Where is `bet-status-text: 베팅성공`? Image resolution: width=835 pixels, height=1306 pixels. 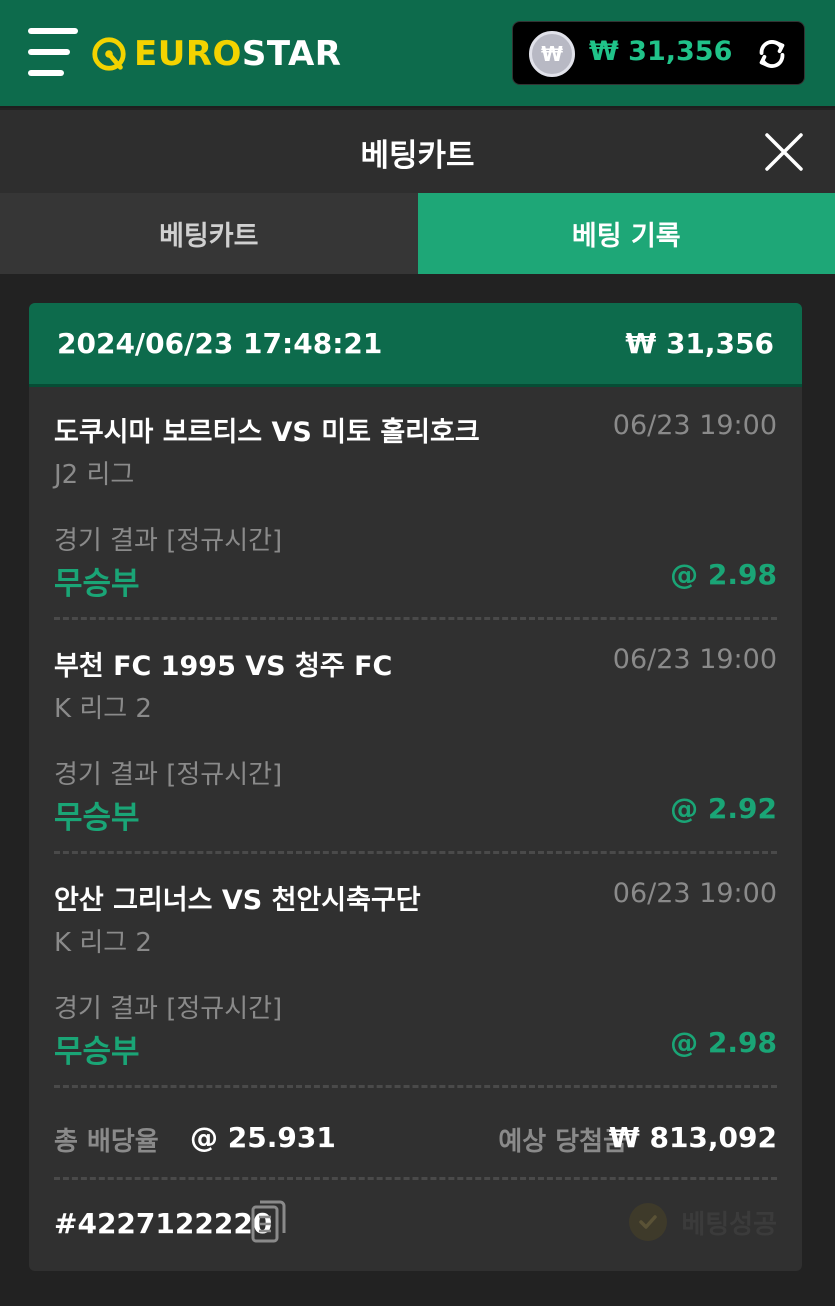 bet-status-text: 베팅성공 is located at coordinates (729, 1224).